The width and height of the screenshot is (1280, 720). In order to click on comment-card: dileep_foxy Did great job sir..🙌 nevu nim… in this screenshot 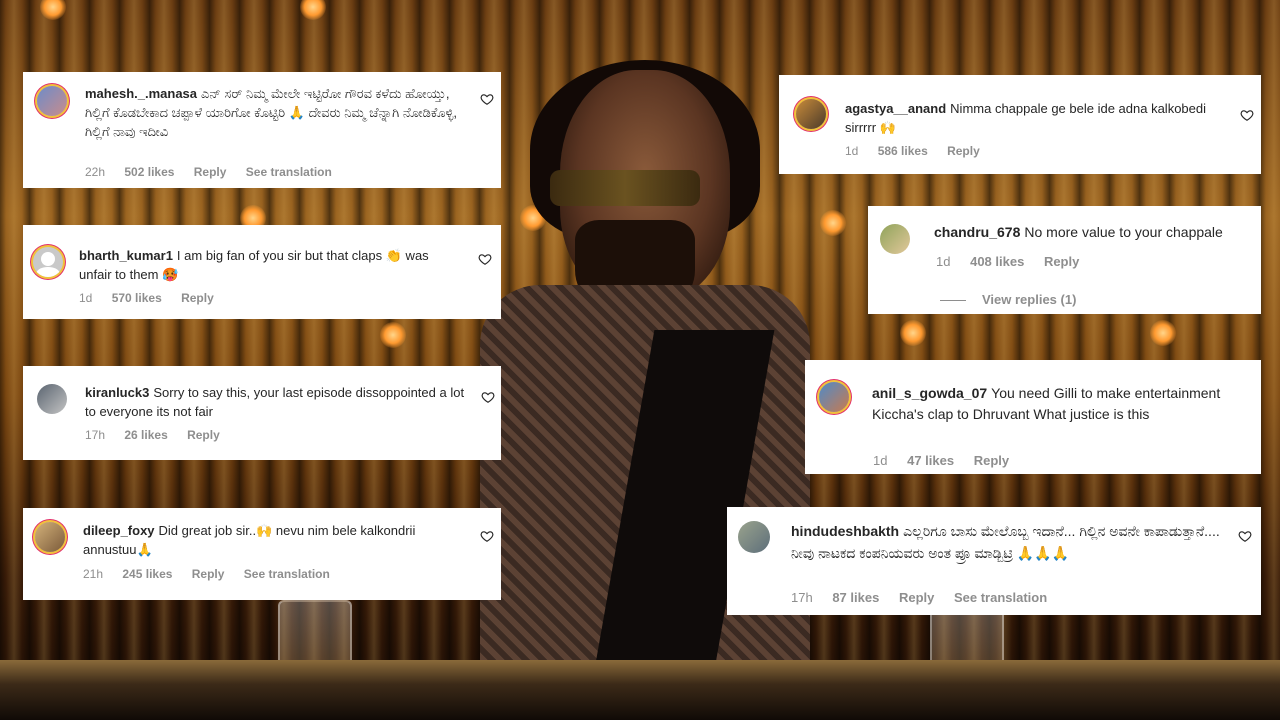, I will do `click(262, 554)`.